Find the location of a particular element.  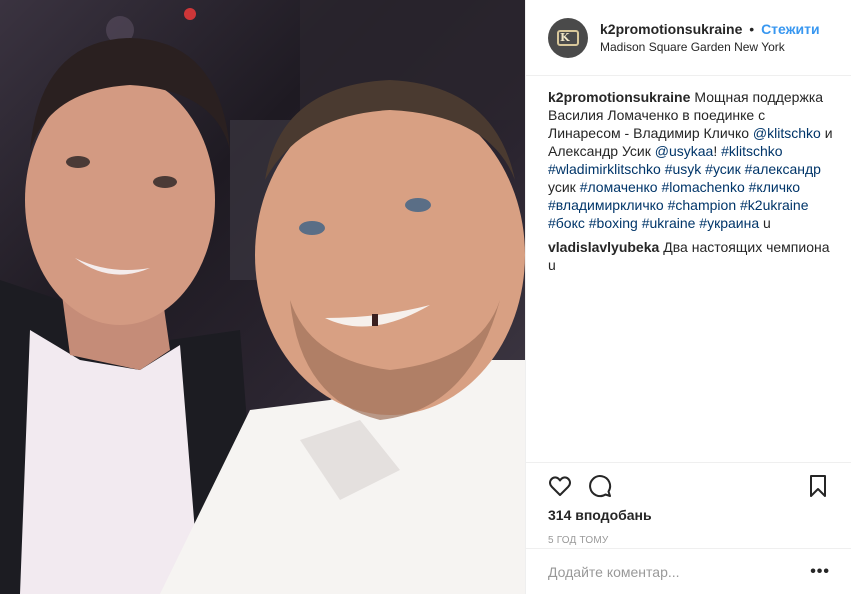

post-actions: 314 вподобань 5 год тому is located at coordinates (688, 504).